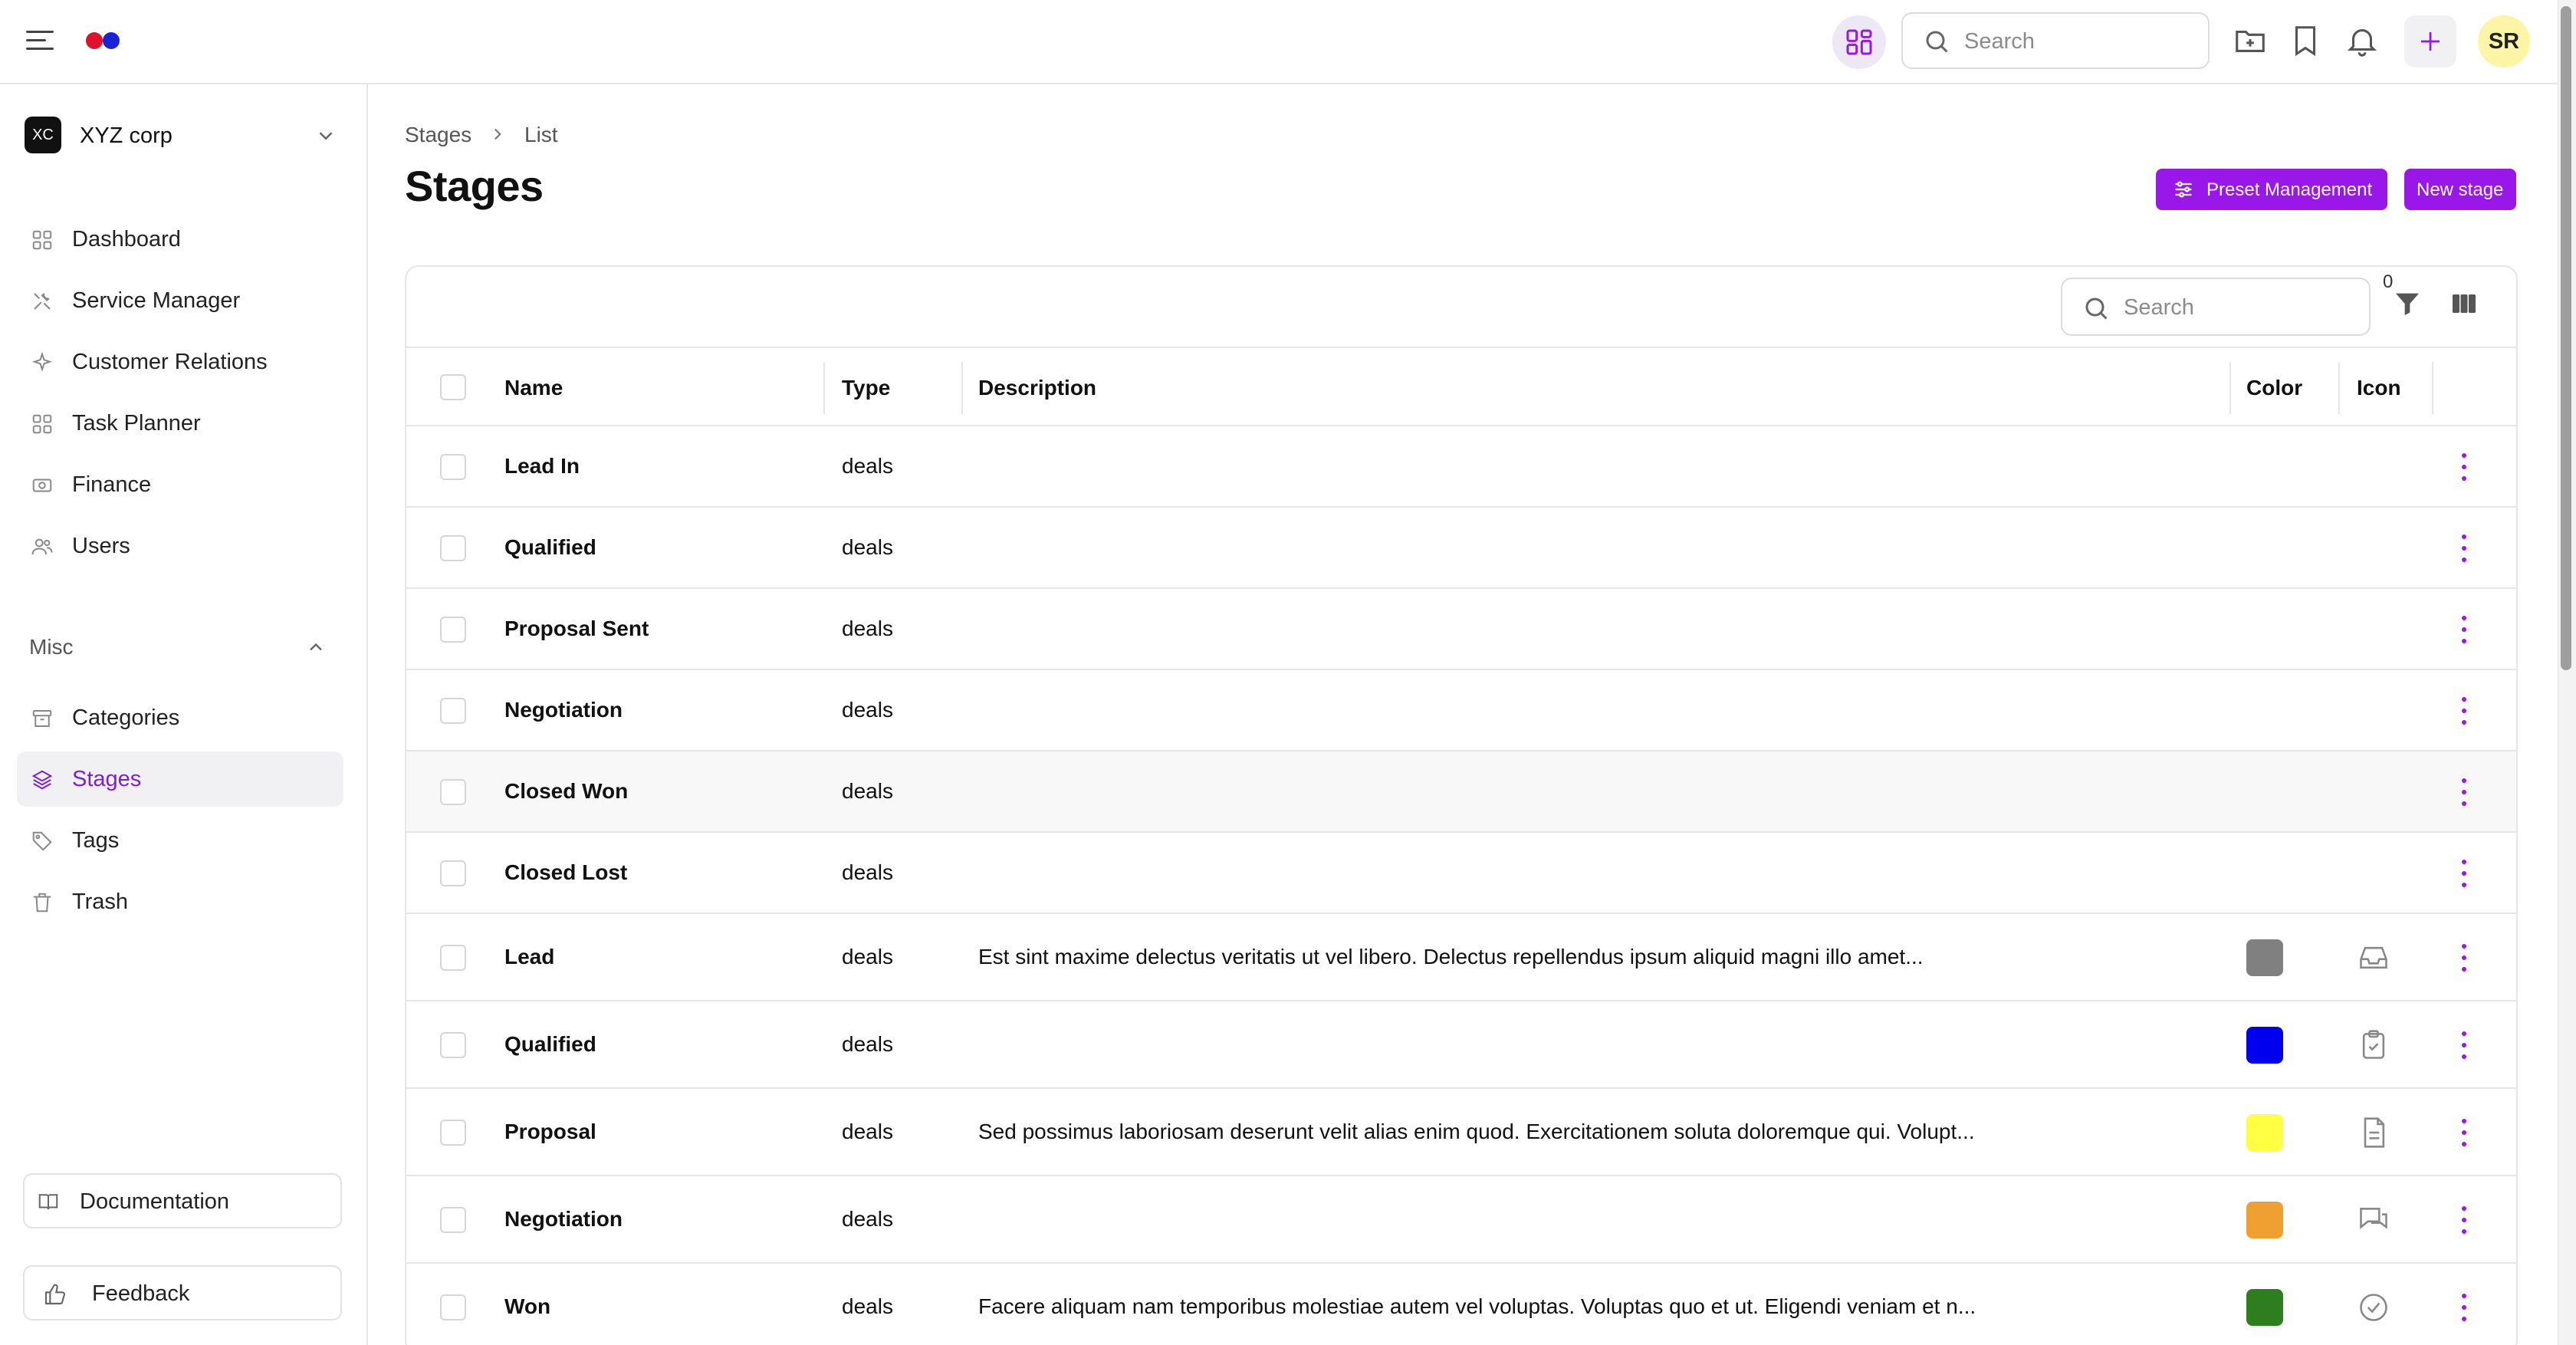 Image resolution: width=2576 pixels, height=1345 pixels. I want to click on sidebar-item-dashboard: Dashboard, so click(180, 239).